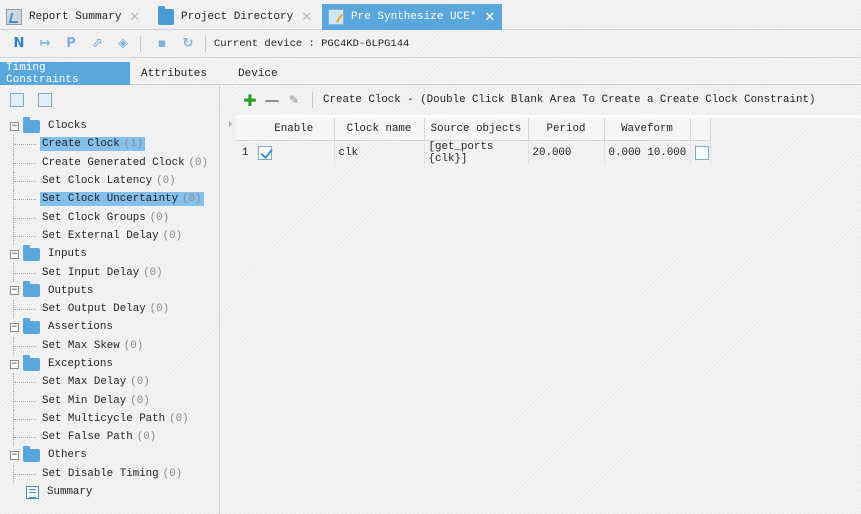 This screenshot has height=514, width=861. What do you see at coordinates (102, 272) in the screenshot?
I see `tree-item-label: Set Input Delay (0)` at bounding box center [102, 272].